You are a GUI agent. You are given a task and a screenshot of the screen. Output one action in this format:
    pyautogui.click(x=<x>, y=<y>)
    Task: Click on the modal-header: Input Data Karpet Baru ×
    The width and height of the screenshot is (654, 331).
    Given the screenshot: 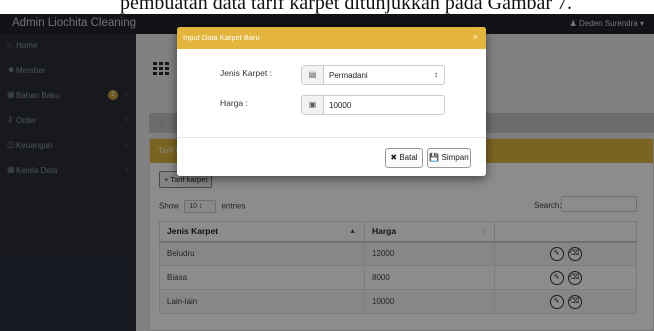 What is the action you would take?
    pyautogui.click(x=331, y=38)
    